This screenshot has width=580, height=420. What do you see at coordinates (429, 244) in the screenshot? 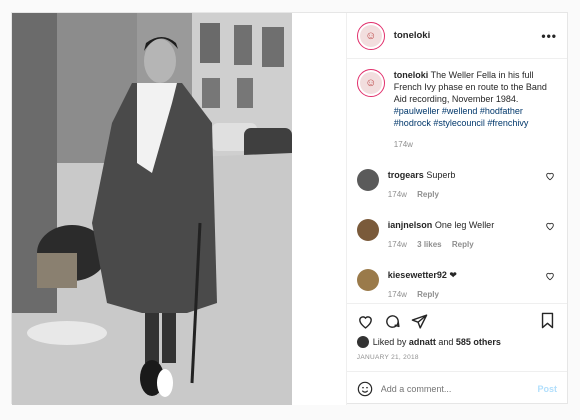
I see `comment-likes-count: 3 likes` at bounding box center [429, 244].